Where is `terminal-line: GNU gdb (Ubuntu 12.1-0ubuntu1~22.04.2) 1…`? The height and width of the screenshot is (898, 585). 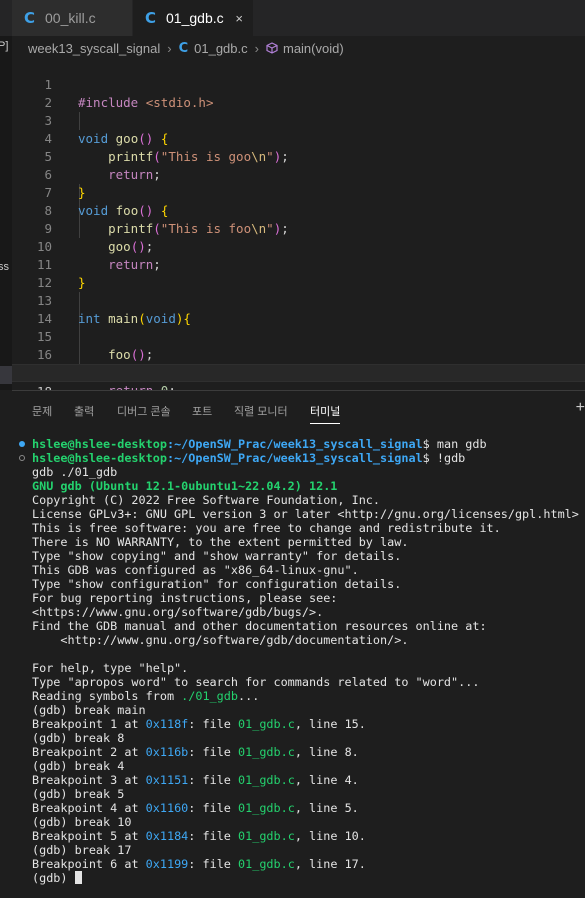 terminal-line: GNU gdb (Ubuntu 12.1-0ubuntu1~22.04.2) 1… is located at coordinates (185, 486).